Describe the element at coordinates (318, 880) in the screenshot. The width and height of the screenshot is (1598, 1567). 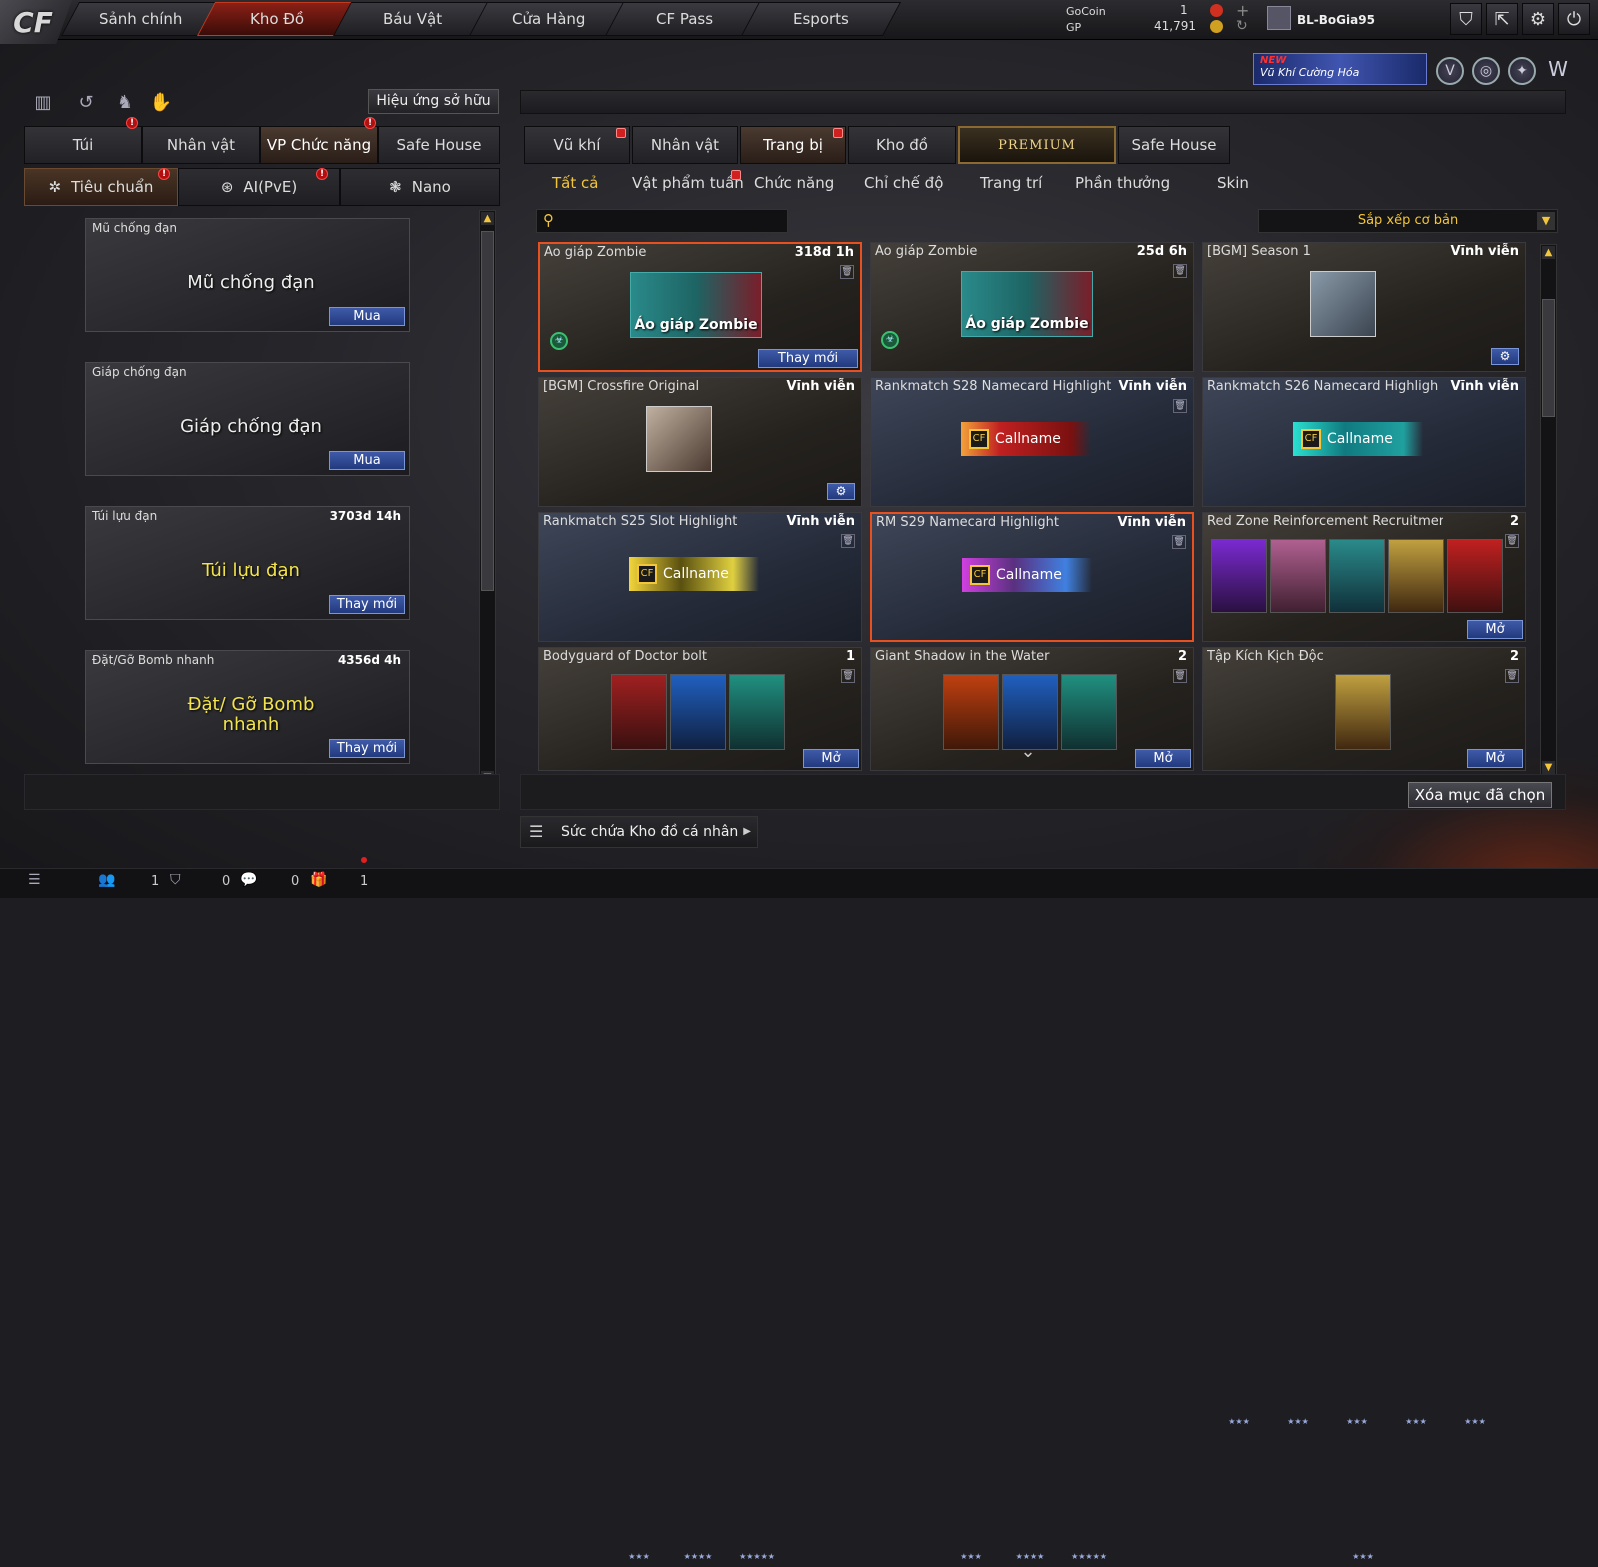
I see `gift-box-icon: 🎁` at that location.